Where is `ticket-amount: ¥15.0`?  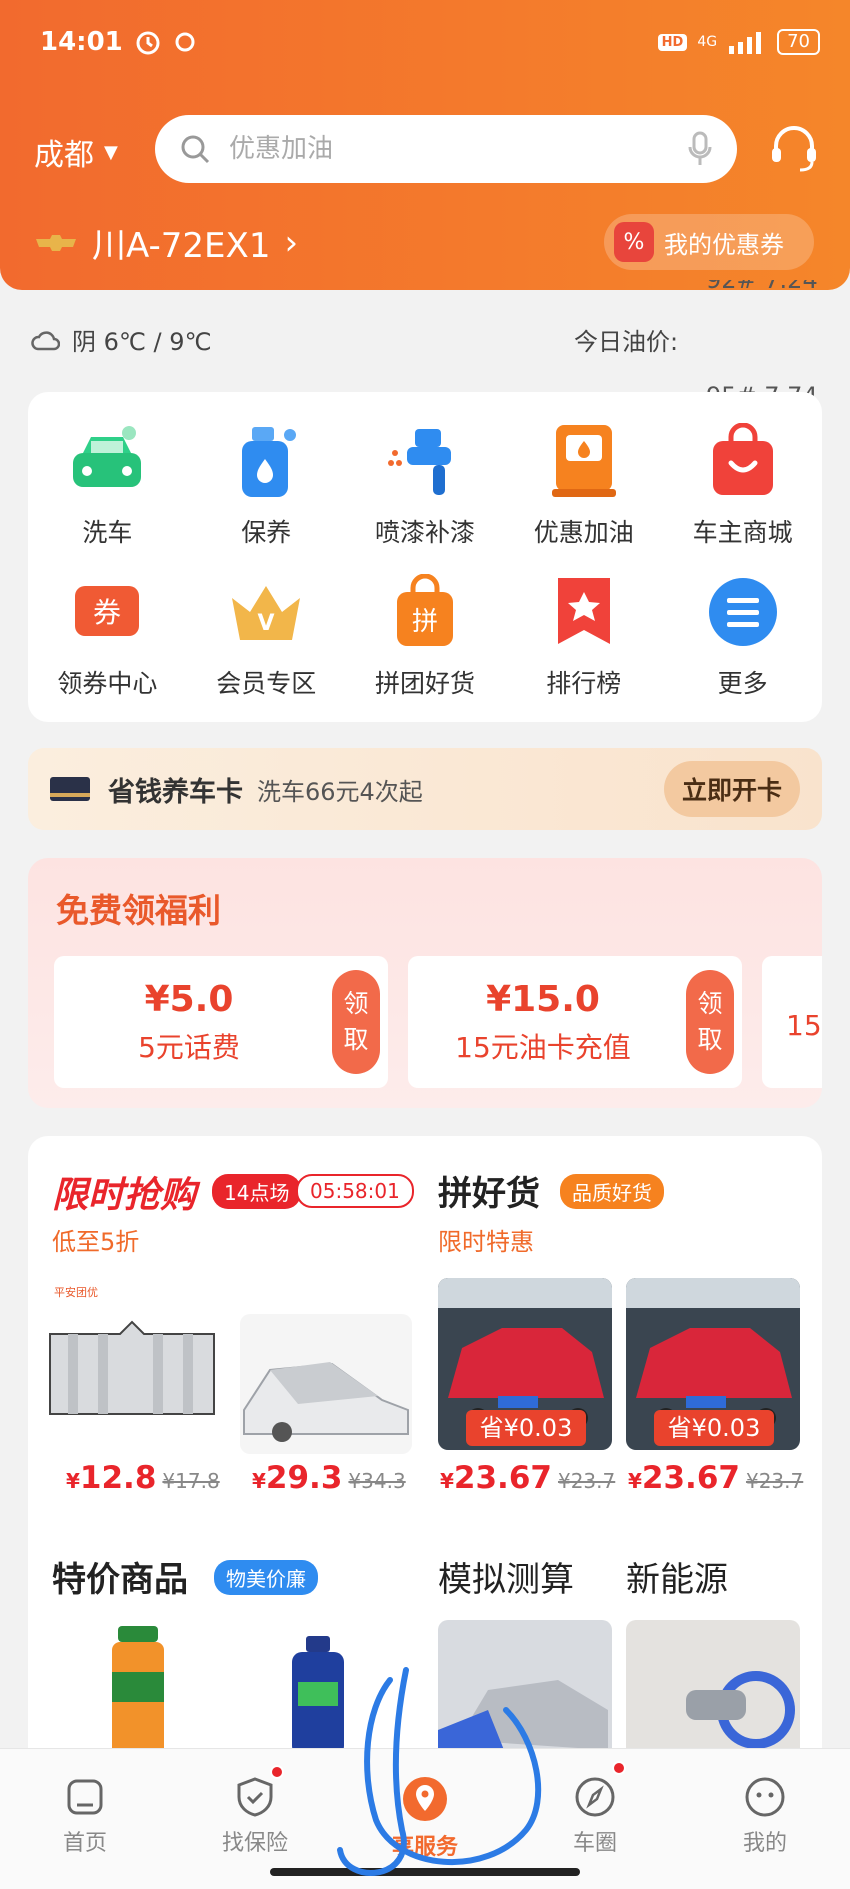 ticket-amount: ¥15.0 is located at coordinates (543, 999).